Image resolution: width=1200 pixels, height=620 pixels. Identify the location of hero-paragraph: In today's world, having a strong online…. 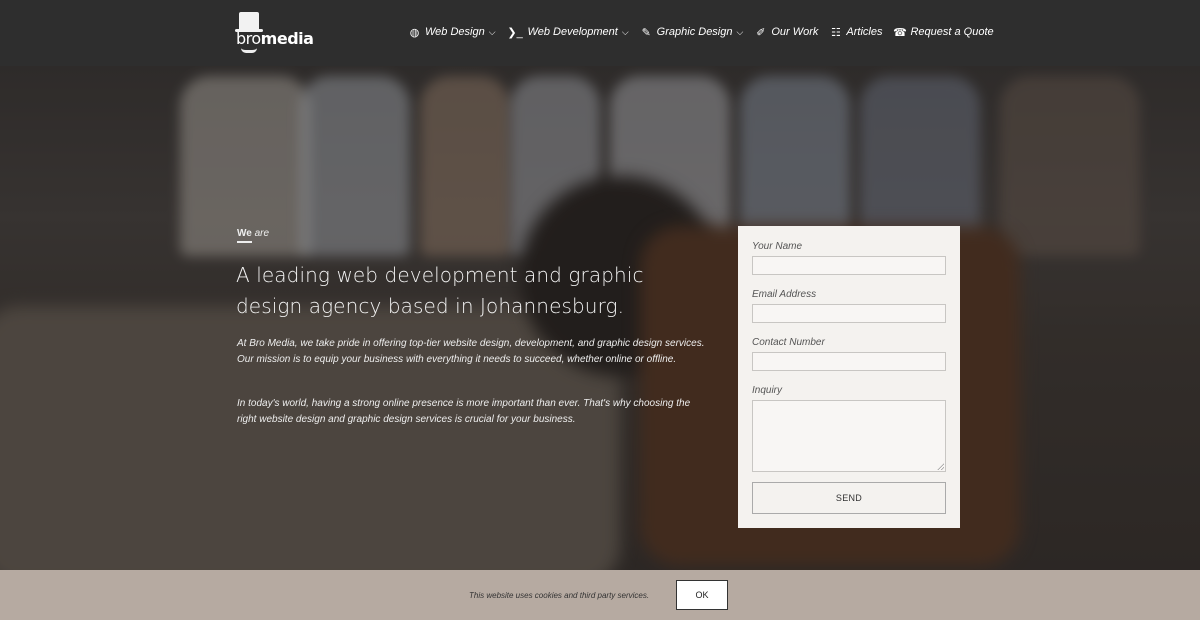
(464, 411).